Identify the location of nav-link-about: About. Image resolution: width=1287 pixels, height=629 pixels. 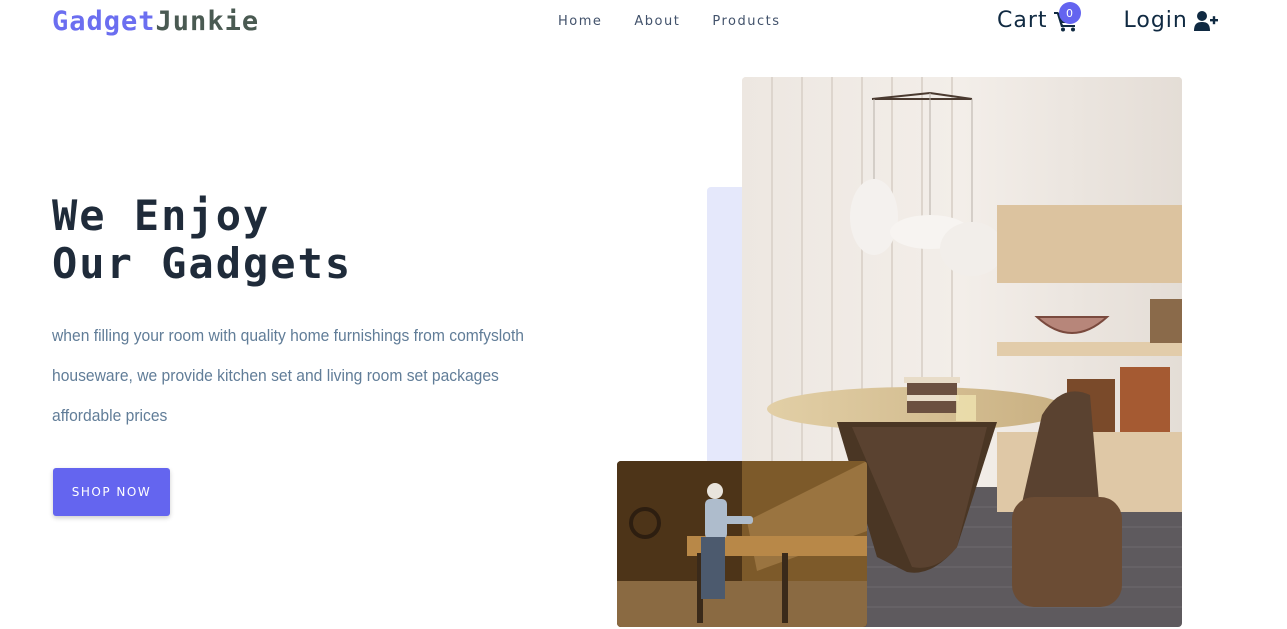
(657, 21).